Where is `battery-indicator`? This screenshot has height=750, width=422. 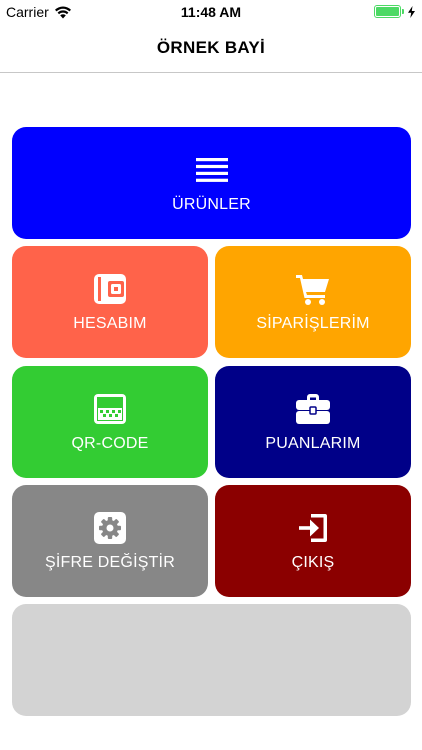 battery-indicator is located at coordinates (395, 11).